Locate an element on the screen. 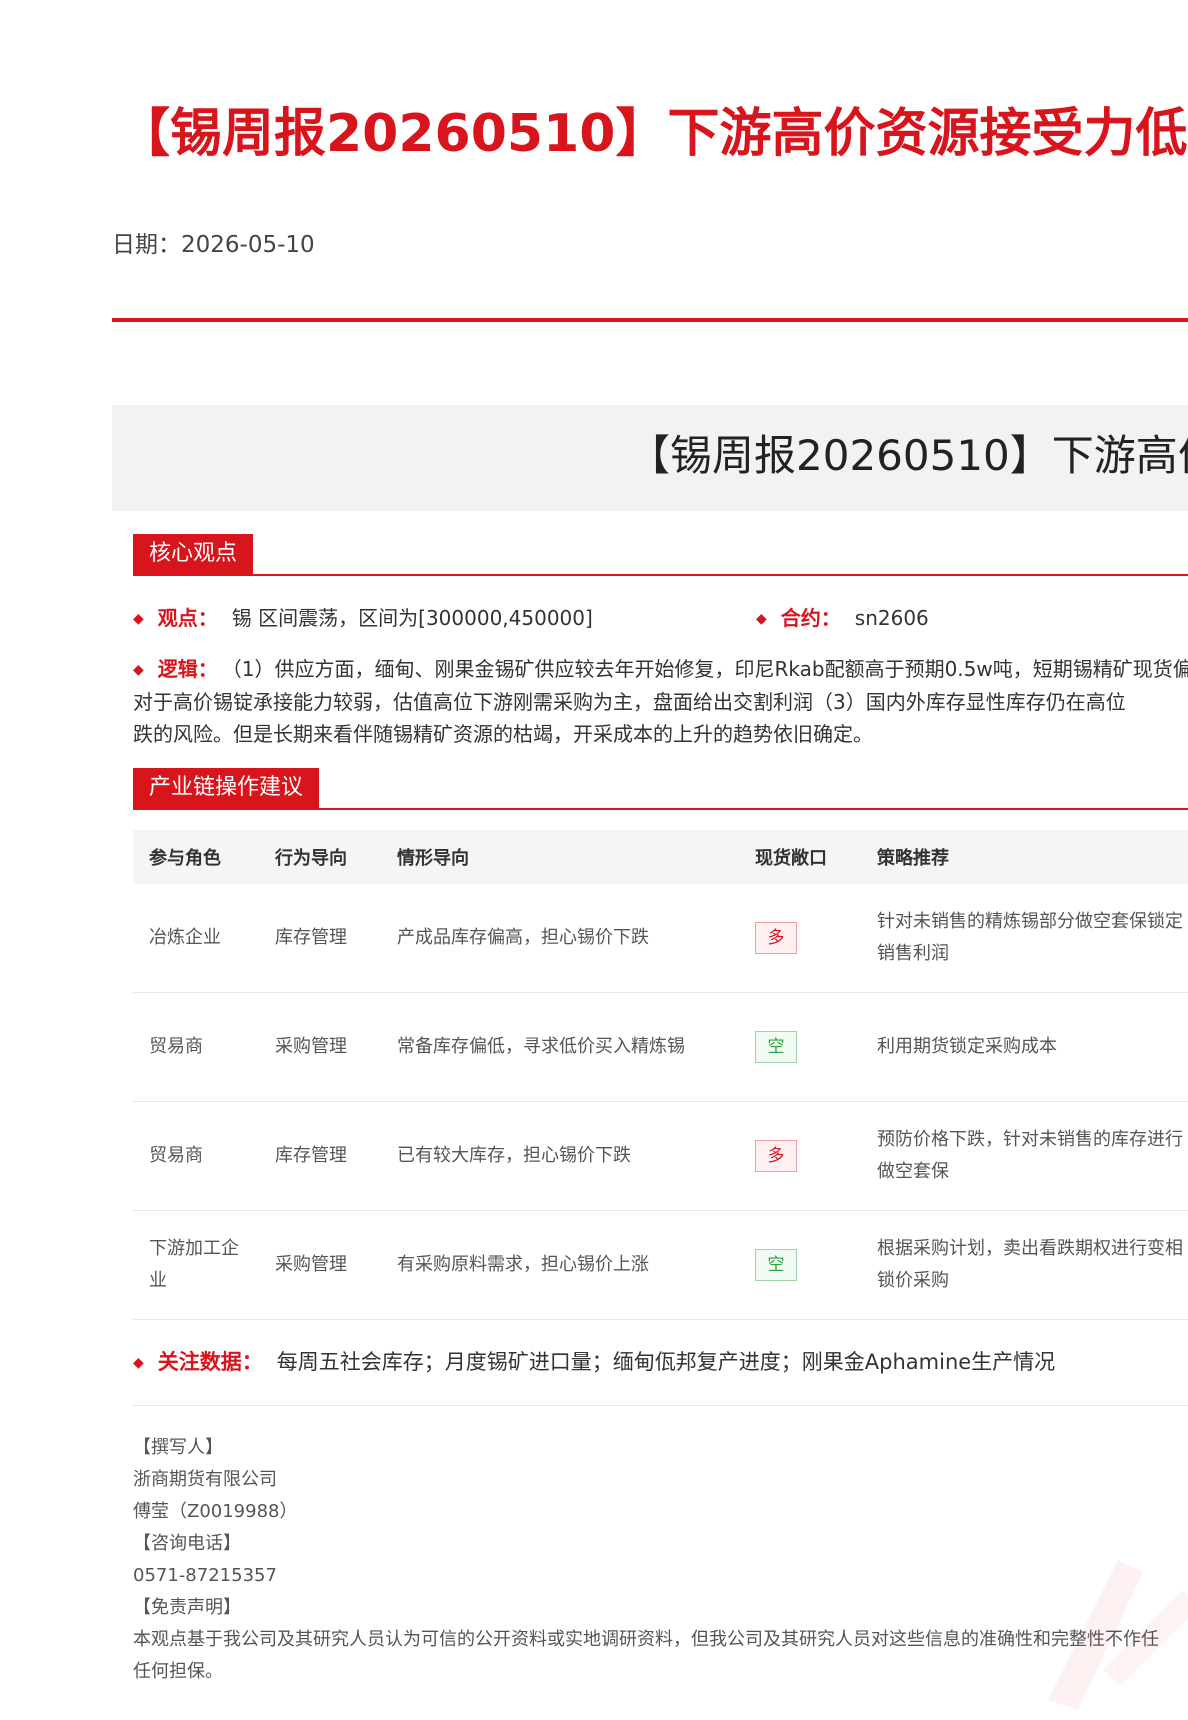 Image resolution: width=1188 pixels, height=1720 pixels. view-row: ◆ 观点： 锡 区间震荡，区间为[300000,450000] is located at coordinates (363, 616).